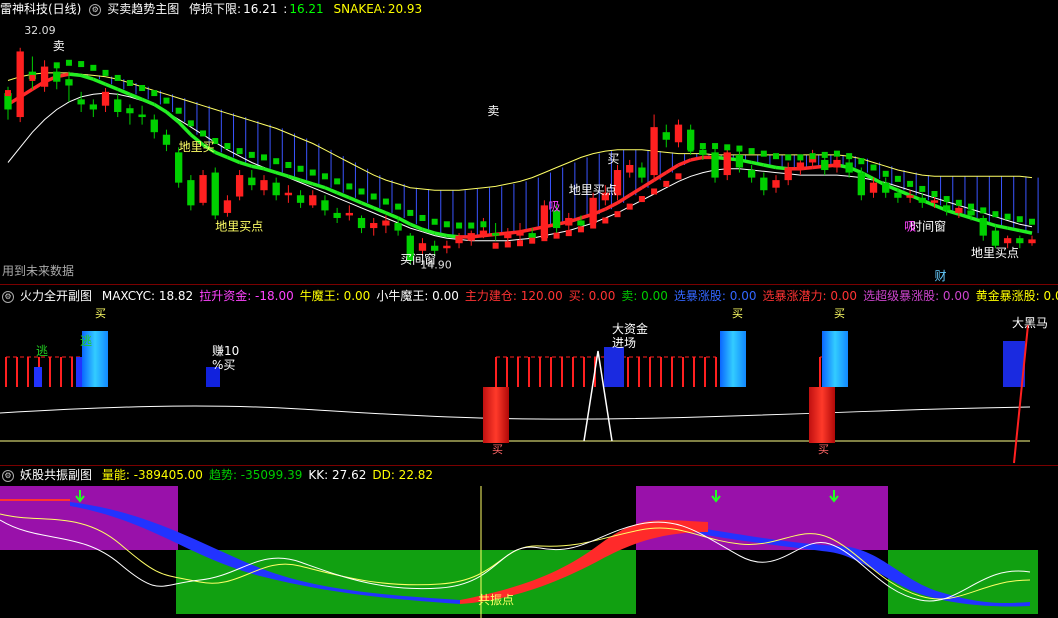 This screenshot has width=1058, height=618. What do you see at coordinates (56, 296) in the screenshot?
I see `fire-title: 火力全开副图` at bounding box center [56, 296].